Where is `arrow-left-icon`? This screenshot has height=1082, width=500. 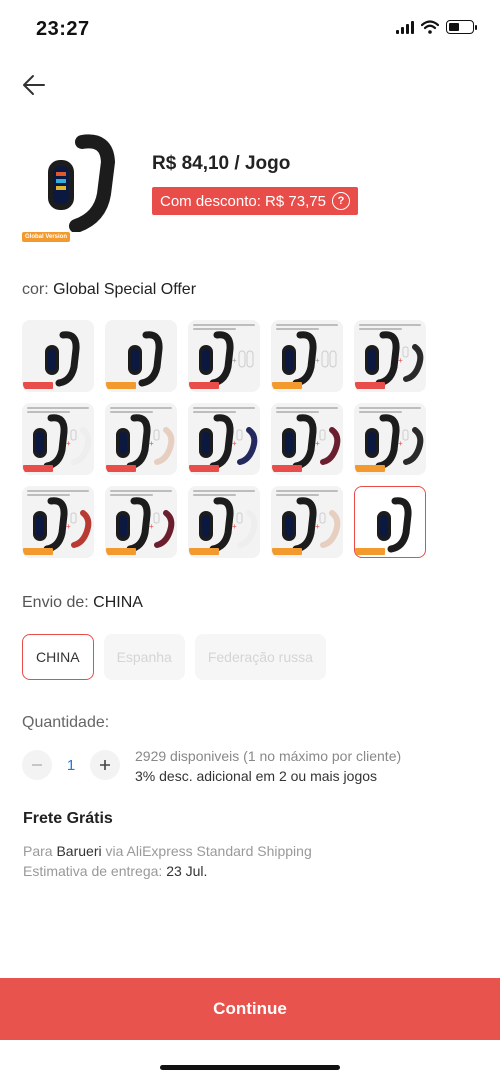
arrow-left-icon is located at coordinates (34, 85).